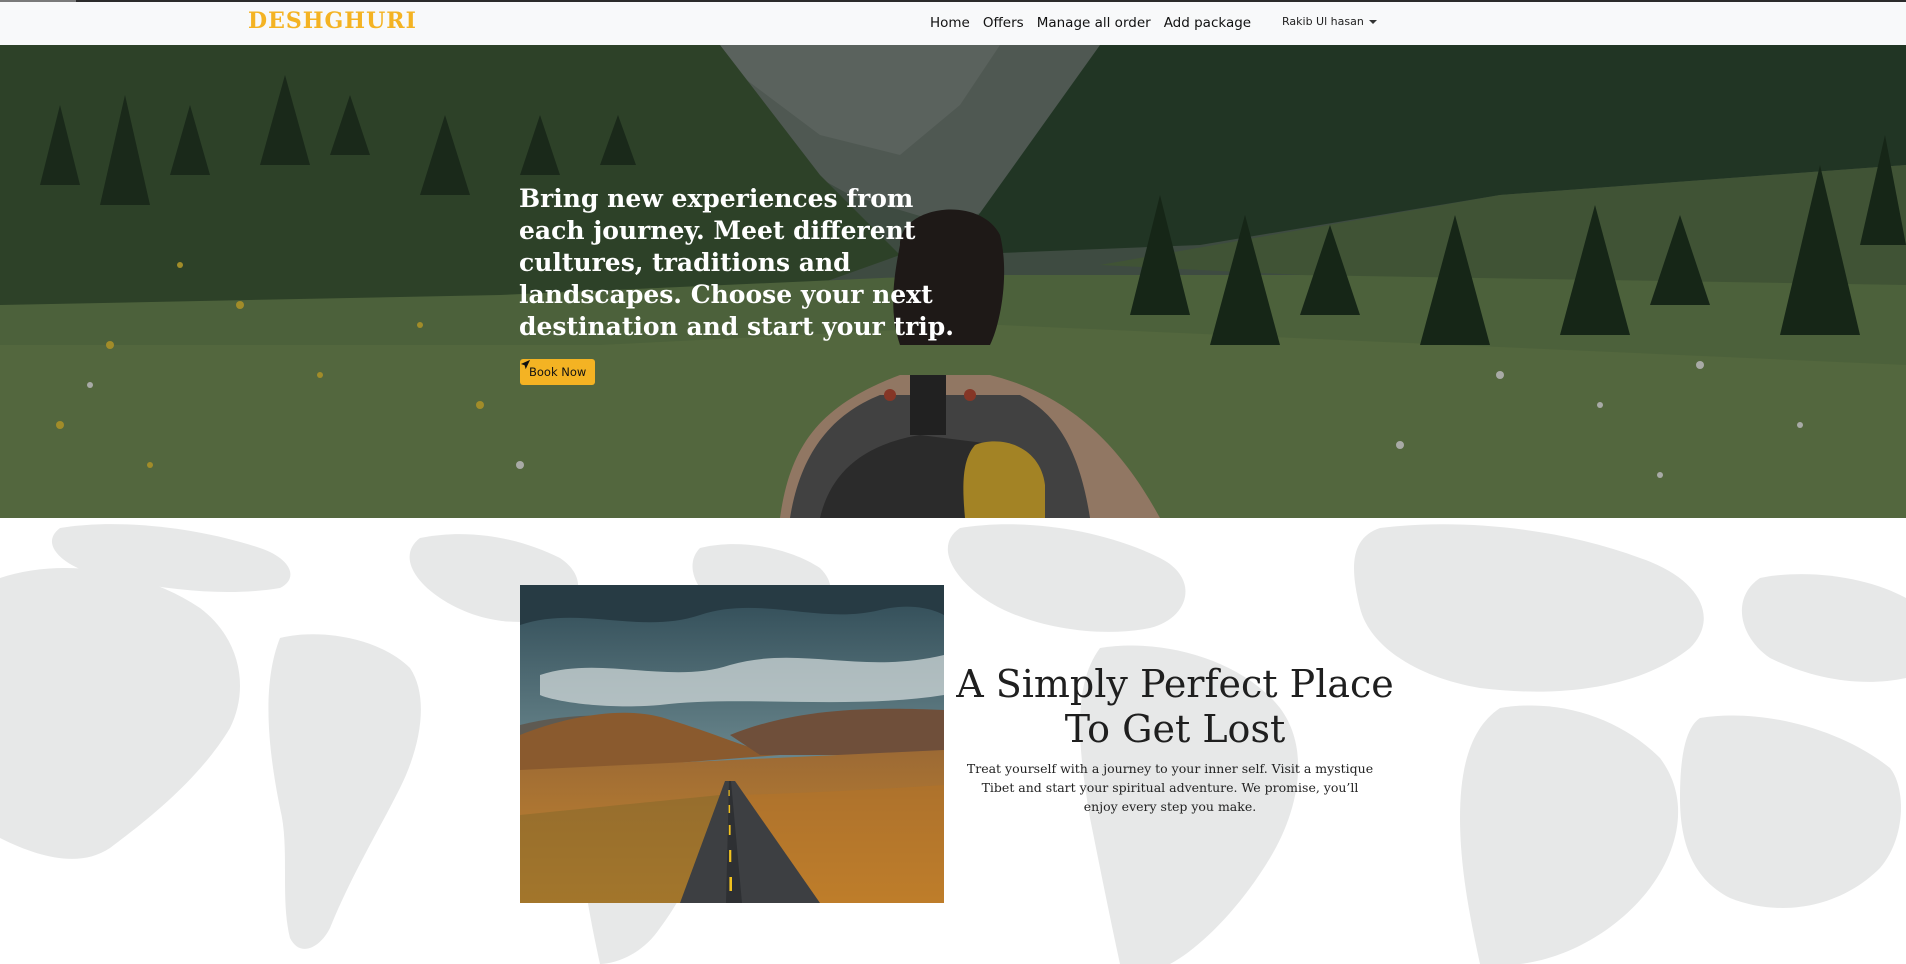  I want to click on book-now-button: Book Now, so click(558, 372).